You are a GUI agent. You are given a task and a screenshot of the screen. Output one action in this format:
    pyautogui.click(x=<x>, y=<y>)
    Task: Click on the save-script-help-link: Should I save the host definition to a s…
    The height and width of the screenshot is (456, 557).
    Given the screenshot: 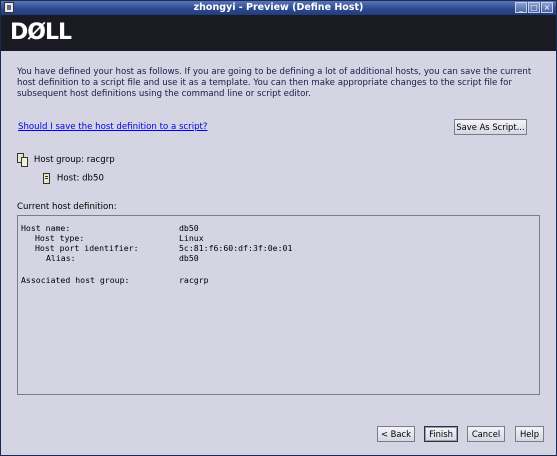 What is the action you would take?
    pyautogui.click(x=112, y=127)
    